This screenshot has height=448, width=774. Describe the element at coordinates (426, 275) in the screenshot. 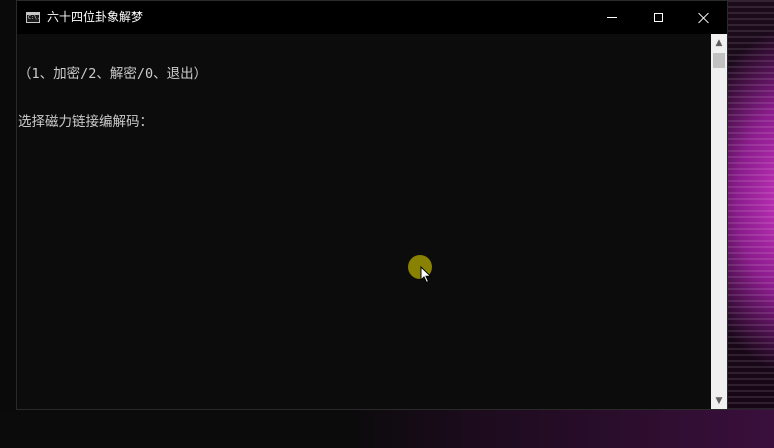

I see `mouse-cursor-icon` at that location.